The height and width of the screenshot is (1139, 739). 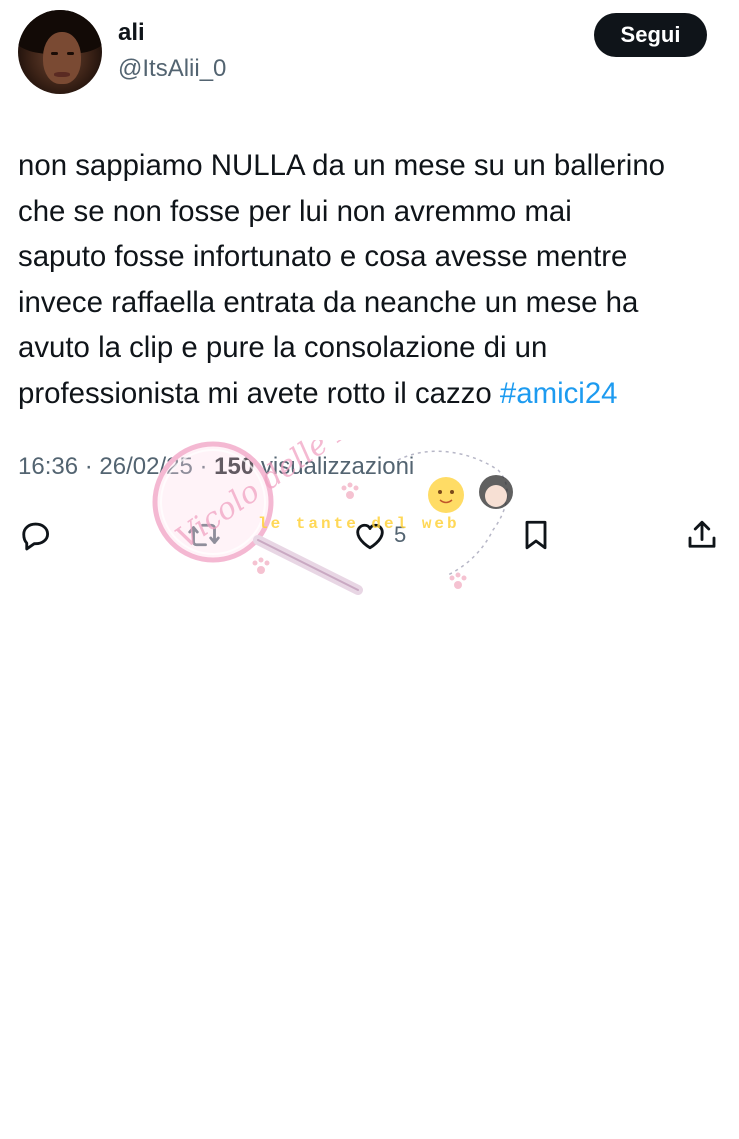 I want to click on bookmark-icon, so click(x=536, y=535).